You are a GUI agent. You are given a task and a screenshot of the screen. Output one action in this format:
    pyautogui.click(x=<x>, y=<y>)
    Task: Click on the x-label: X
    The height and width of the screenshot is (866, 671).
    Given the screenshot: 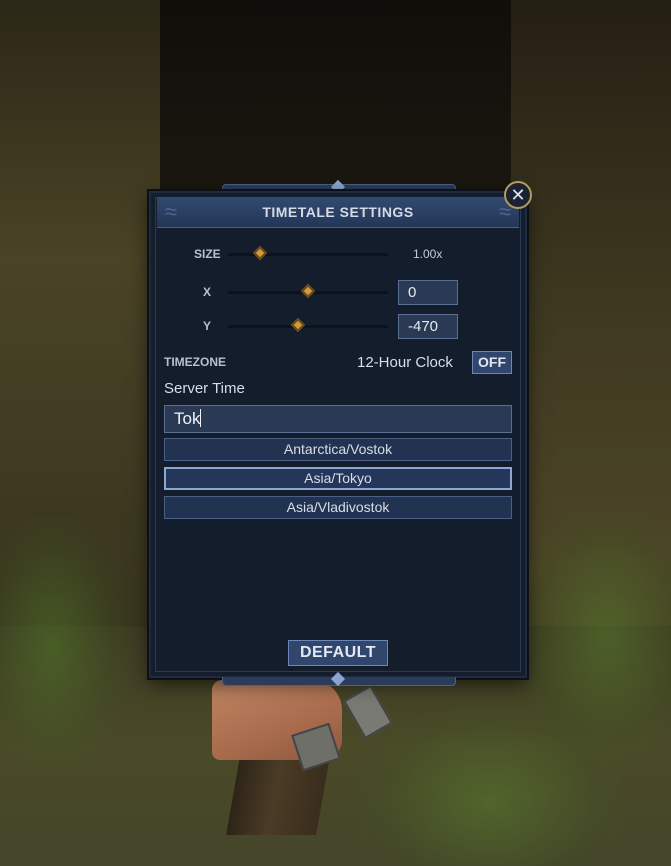 What is the action you would take?
    pyautogui.click(x=207, y=292)
    